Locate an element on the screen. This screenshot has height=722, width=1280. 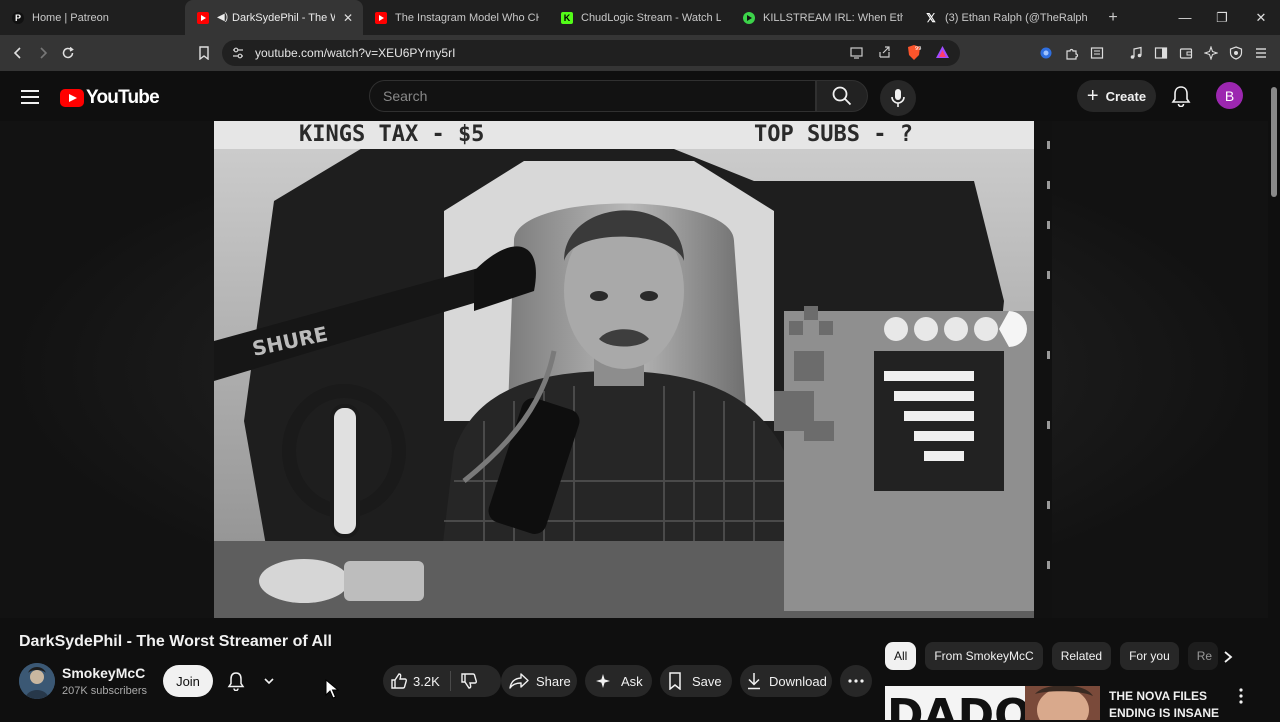
page-scrollbar is located at coordinates (1274, 395).